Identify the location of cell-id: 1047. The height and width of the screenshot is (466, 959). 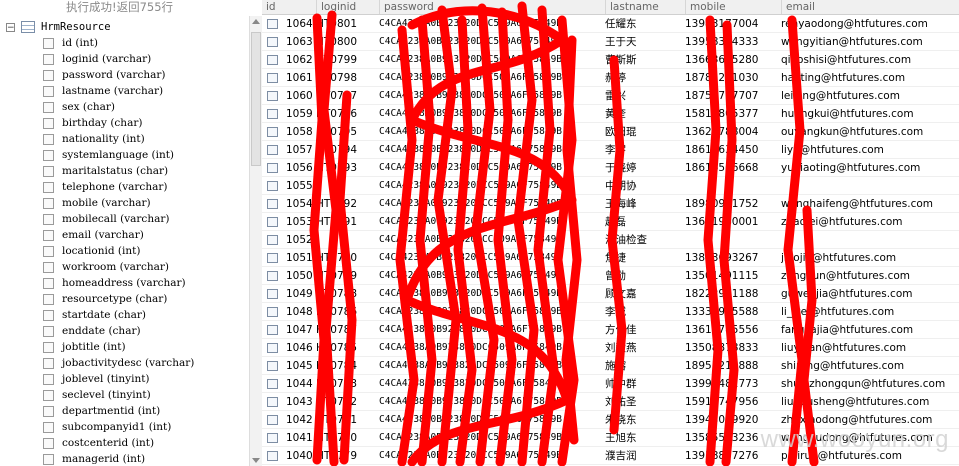
(301, 330).